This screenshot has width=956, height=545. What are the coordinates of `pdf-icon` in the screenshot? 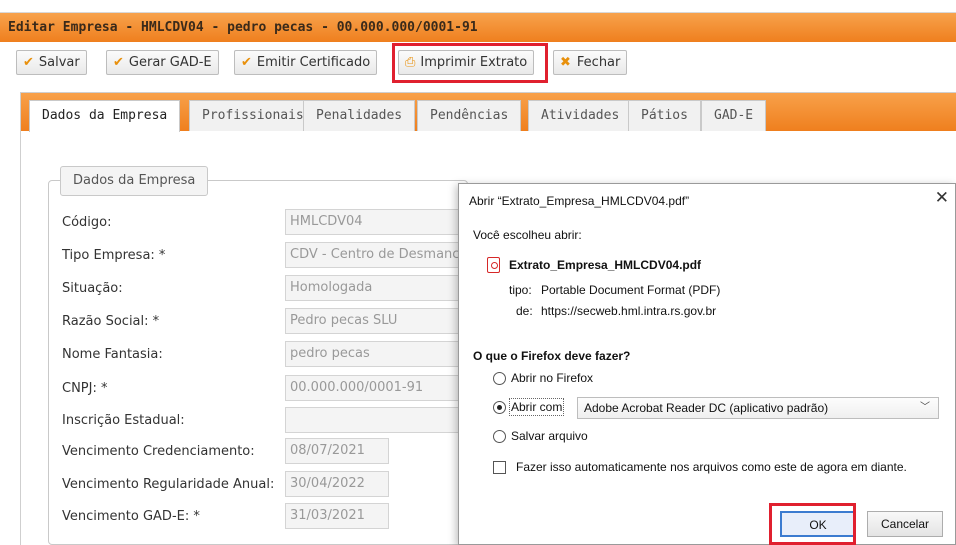 It's located at (493, 265).